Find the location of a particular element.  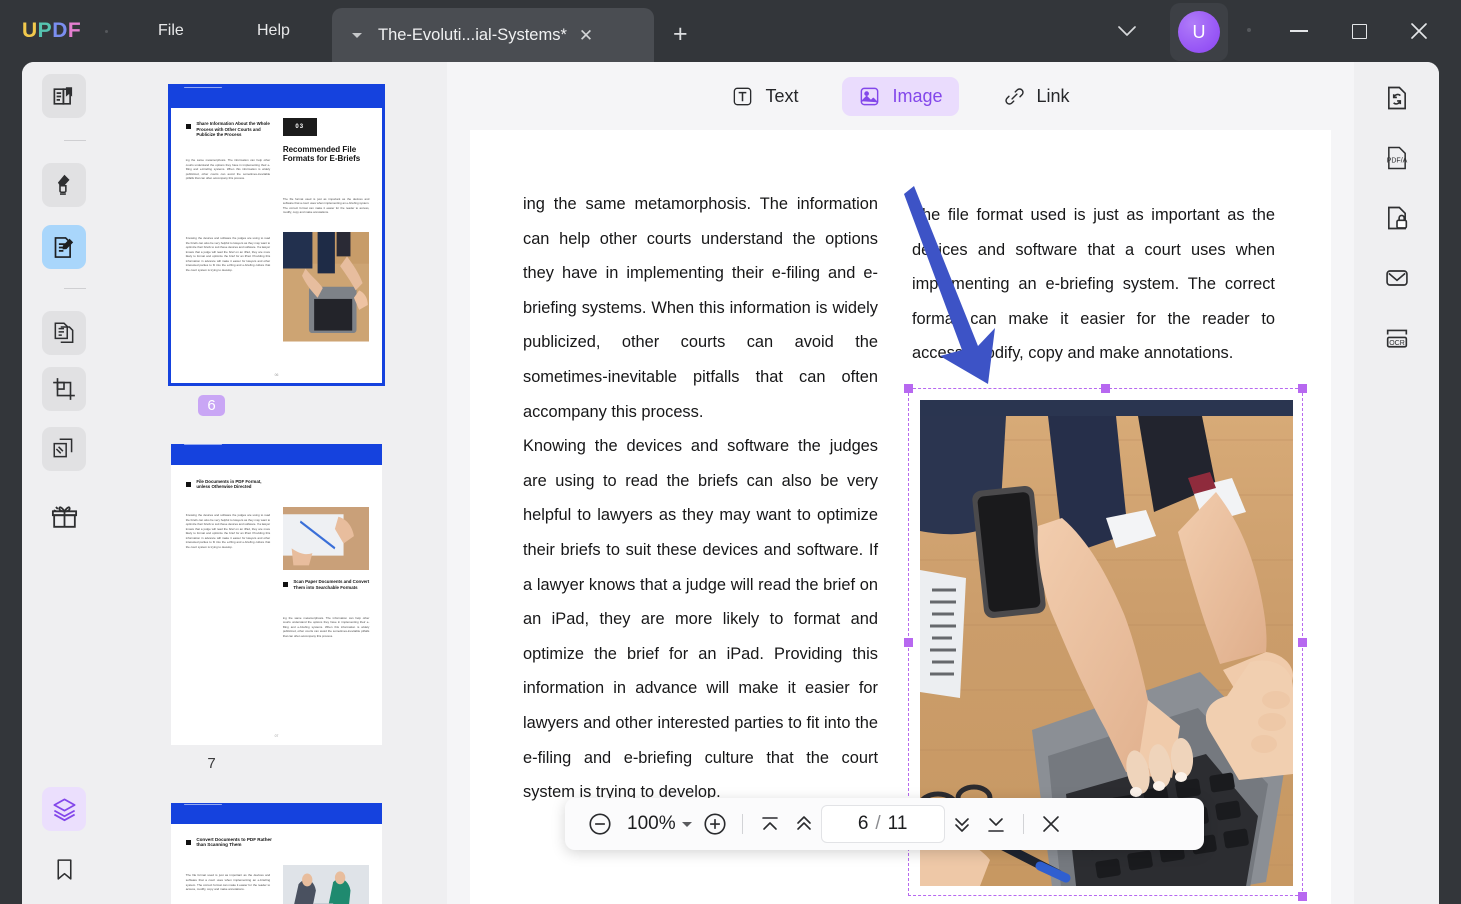

convert-pdf-icon is located at coordinates (1397, 98).